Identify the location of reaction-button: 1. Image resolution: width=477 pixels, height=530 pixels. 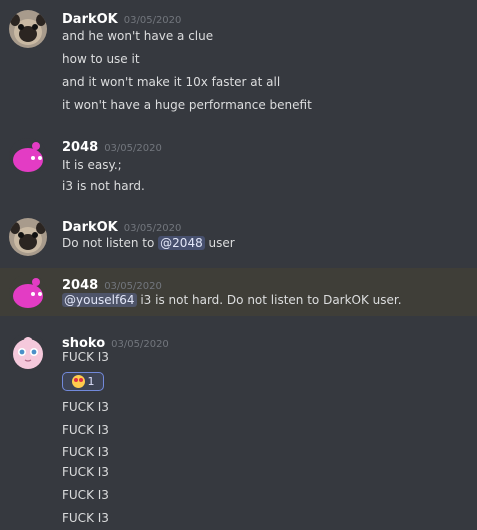
(83, 381).